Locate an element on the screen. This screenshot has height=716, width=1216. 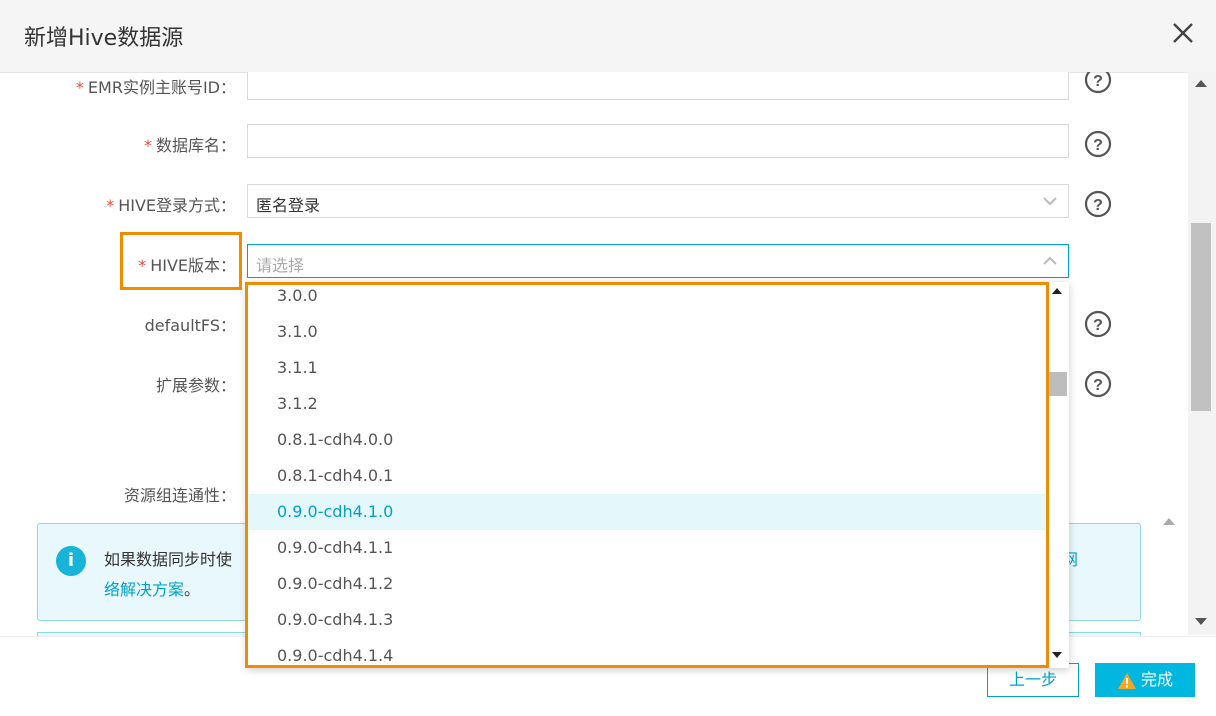
finish-button: 完成 is located at coordinates (1145, 680).